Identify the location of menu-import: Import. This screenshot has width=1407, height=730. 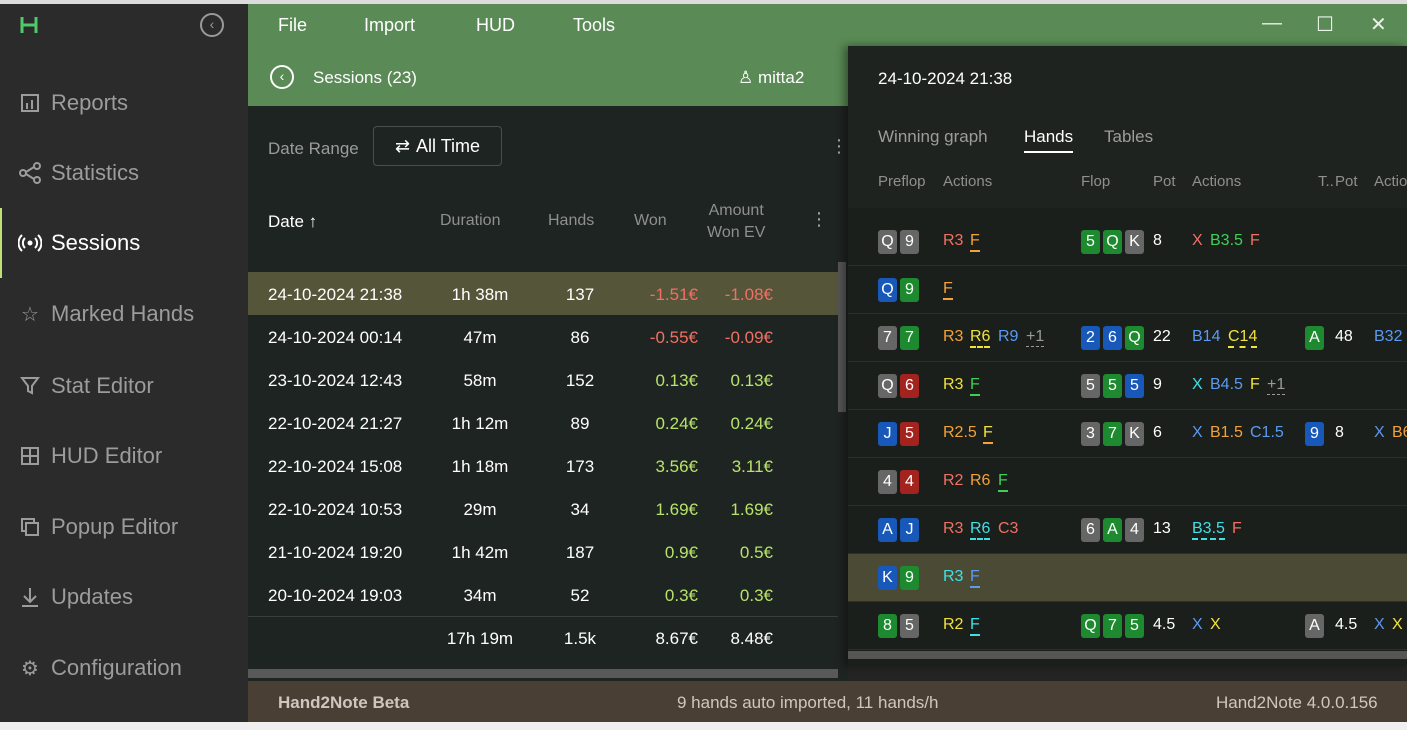
(389, 25).